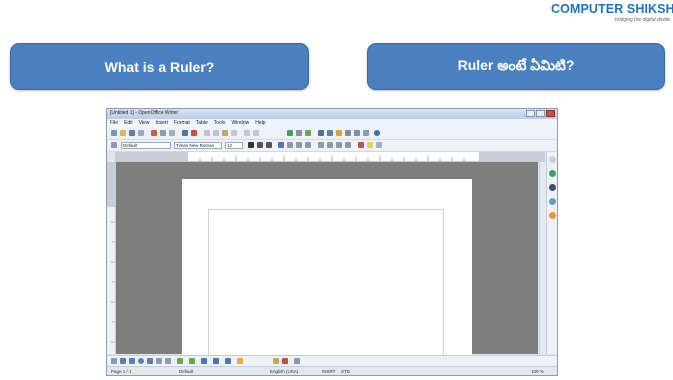 Image resolution: width=673 pixels, height=380 pixels. Describe the element at coordinates (260, 145) in the screenshot. I see `italic-icon` at that location.